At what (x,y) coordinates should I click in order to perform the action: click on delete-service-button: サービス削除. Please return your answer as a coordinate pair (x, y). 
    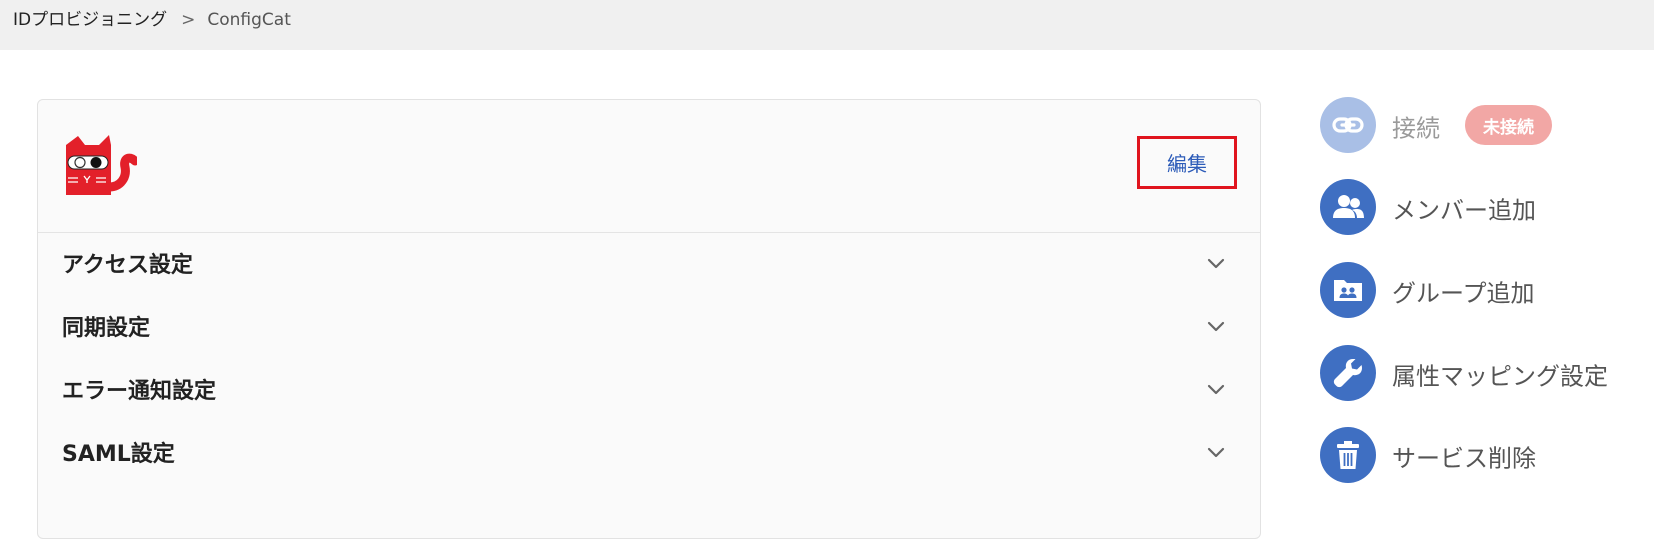
    Looking at the image, I should click on (1485, 456).